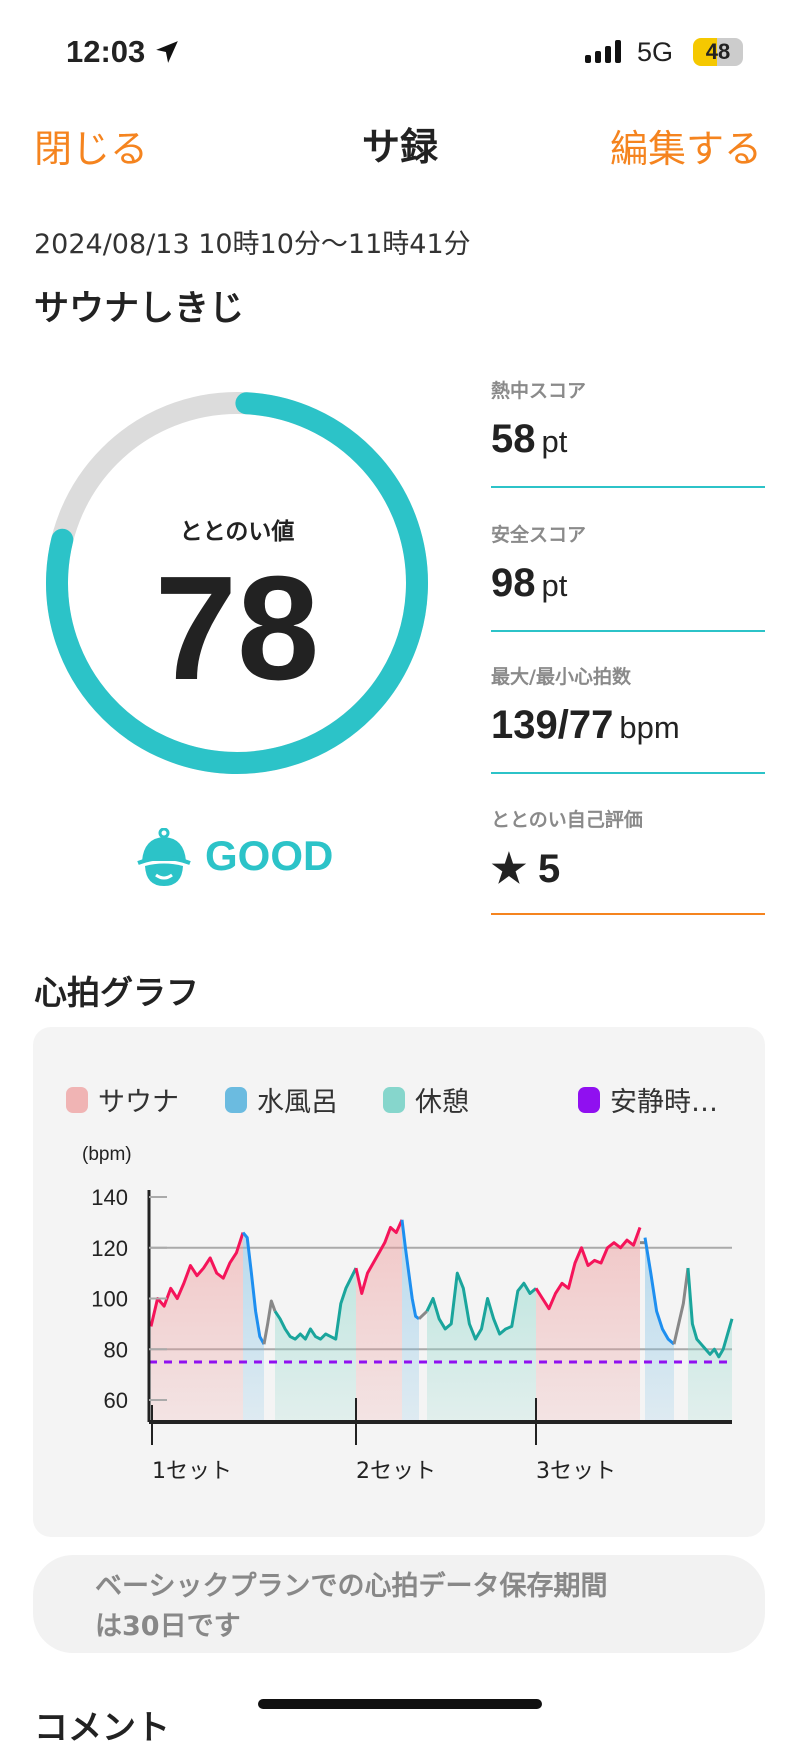 This screenshot has width=800, height=1749. What do you see at coordinates (116, 1349) in the screenshot?
I see `y-tick-label: 80` at bounding box center [116, 1349].